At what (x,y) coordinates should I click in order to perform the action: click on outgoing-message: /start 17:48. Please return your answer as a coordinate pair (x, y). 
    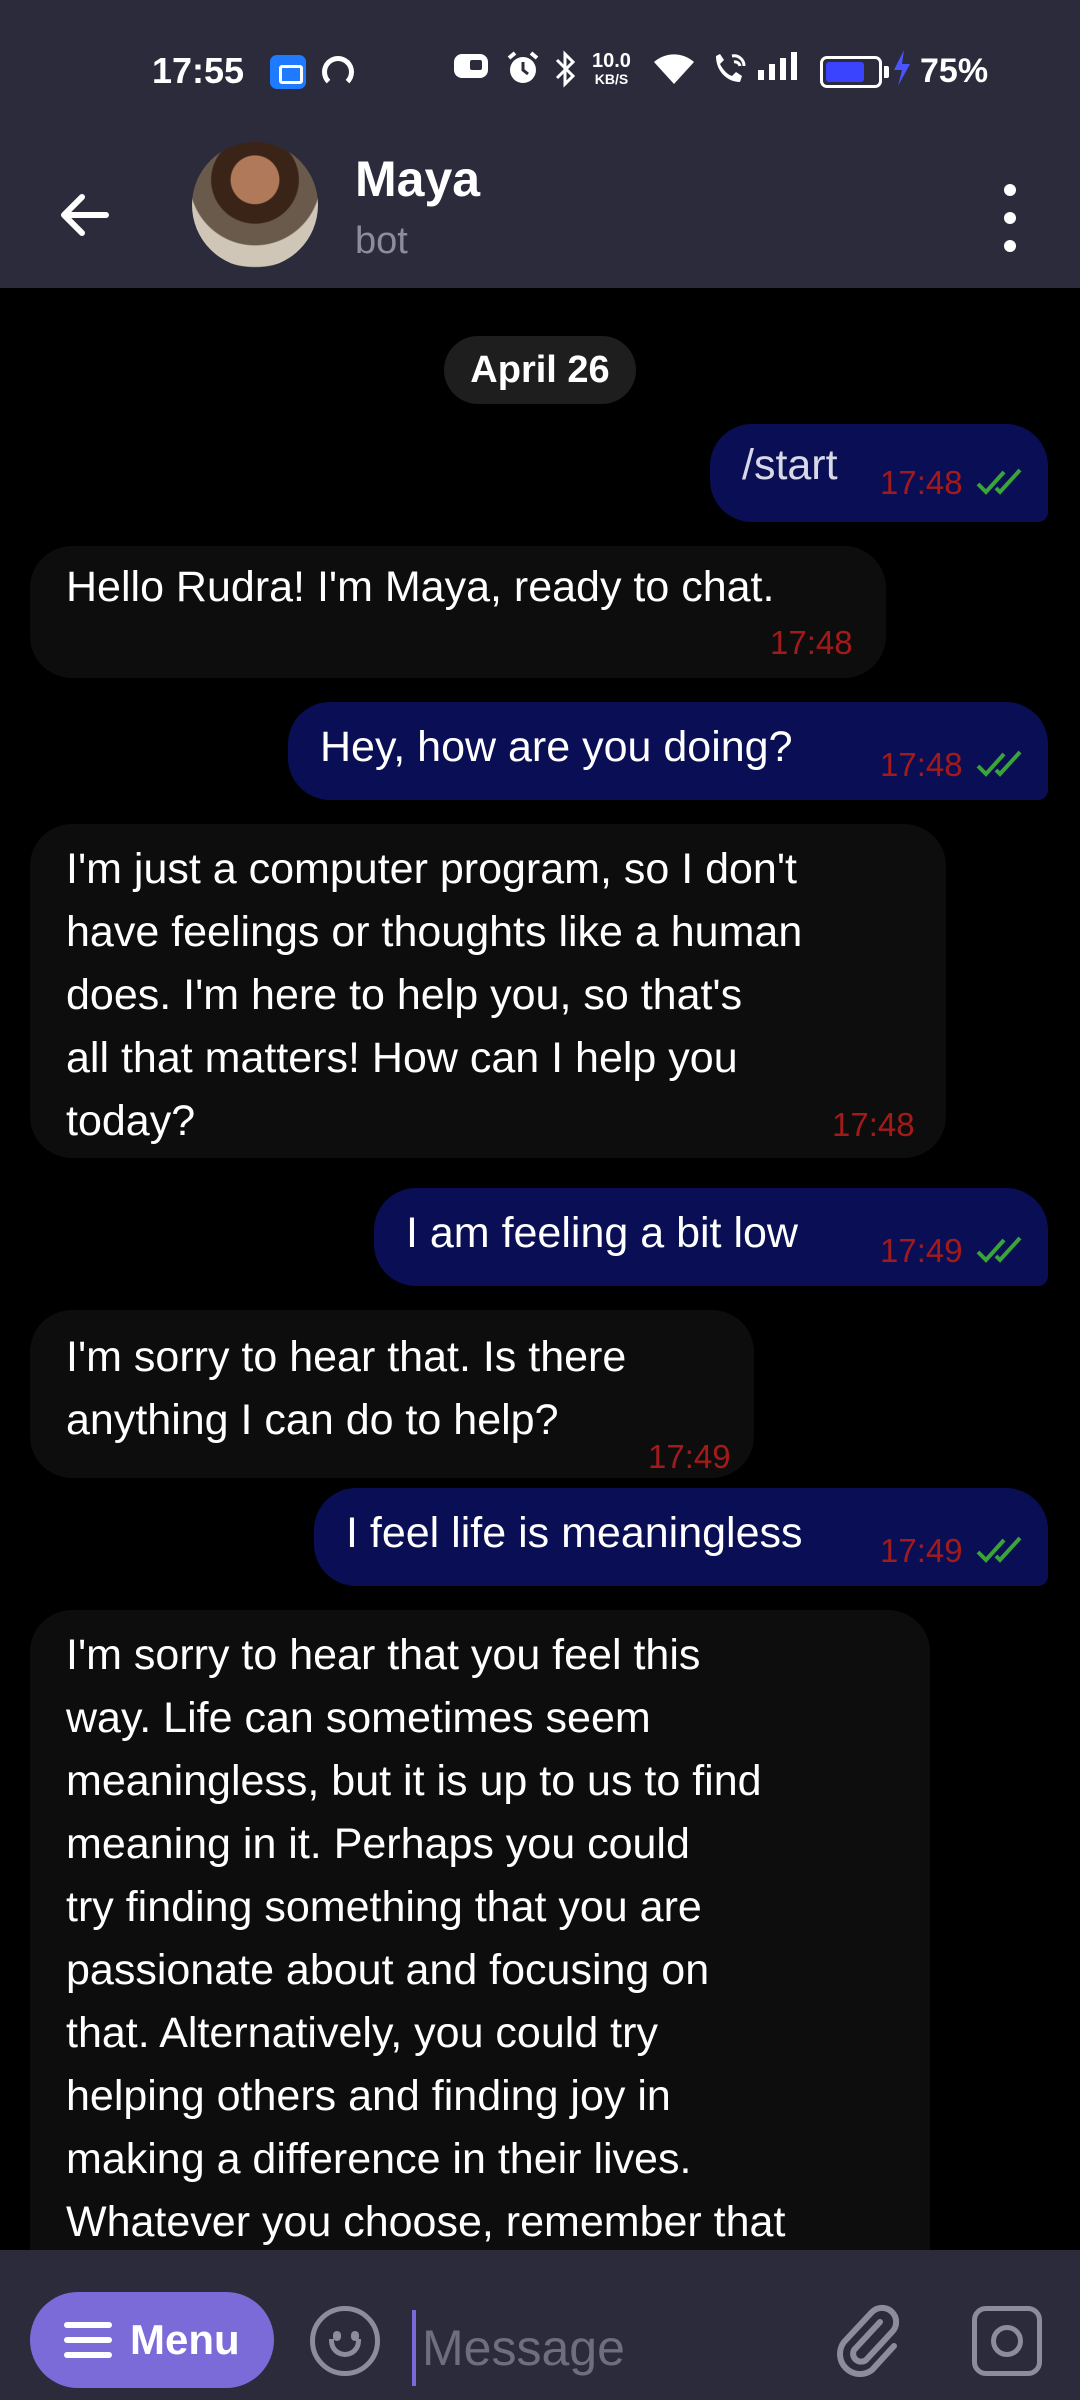
    Looking at the image, I should click on (879, 473).